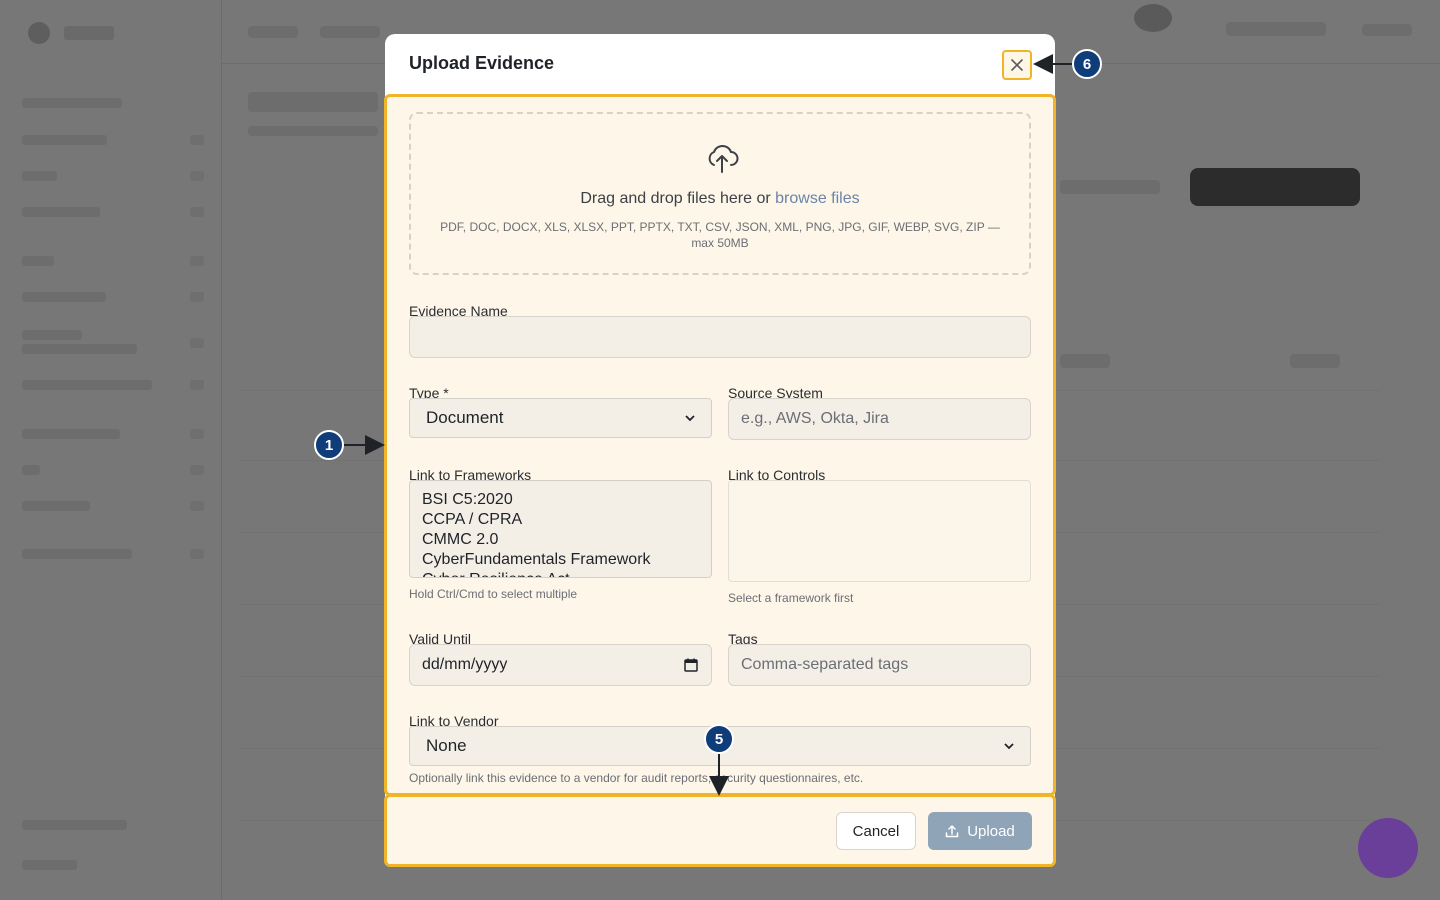 This screenshot has width=1440, height=900. I want to click on vendor-select-value: None, so click(446, 745).